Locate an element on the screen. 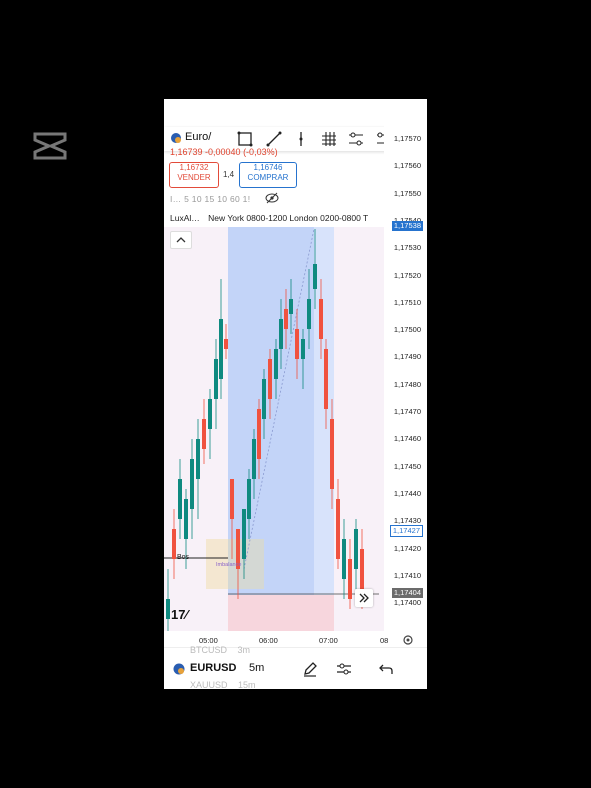 The image size is (591, 788). price-tick: 1,17460 is located at coordinates (407, 439).